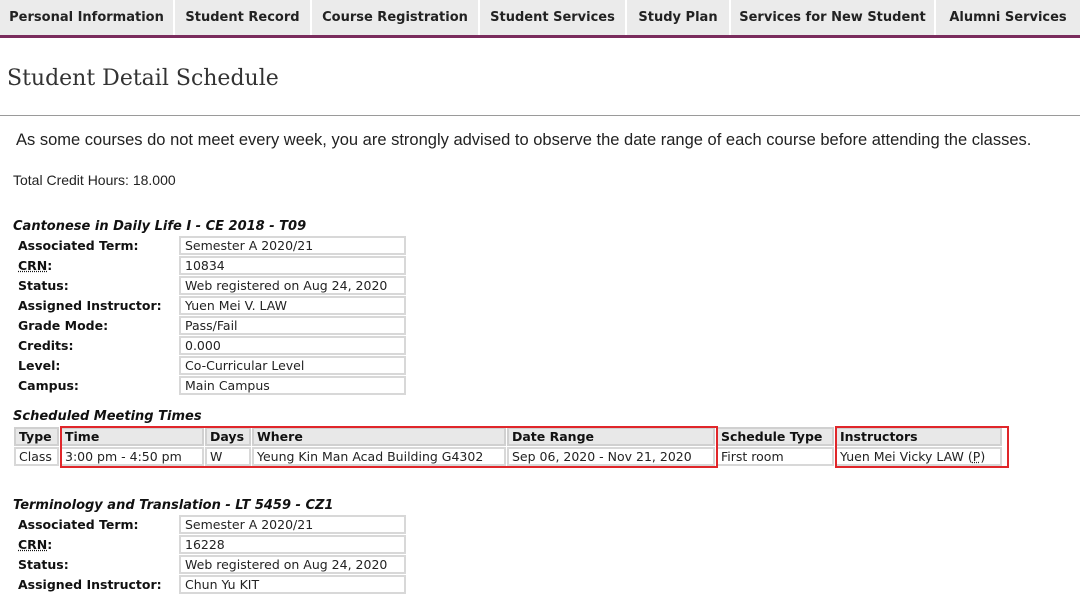 This screenshot has height=598, width=1080. I want to click on table-row: Assigned Instructor: Chun Yu KIT, so click(210, 584).